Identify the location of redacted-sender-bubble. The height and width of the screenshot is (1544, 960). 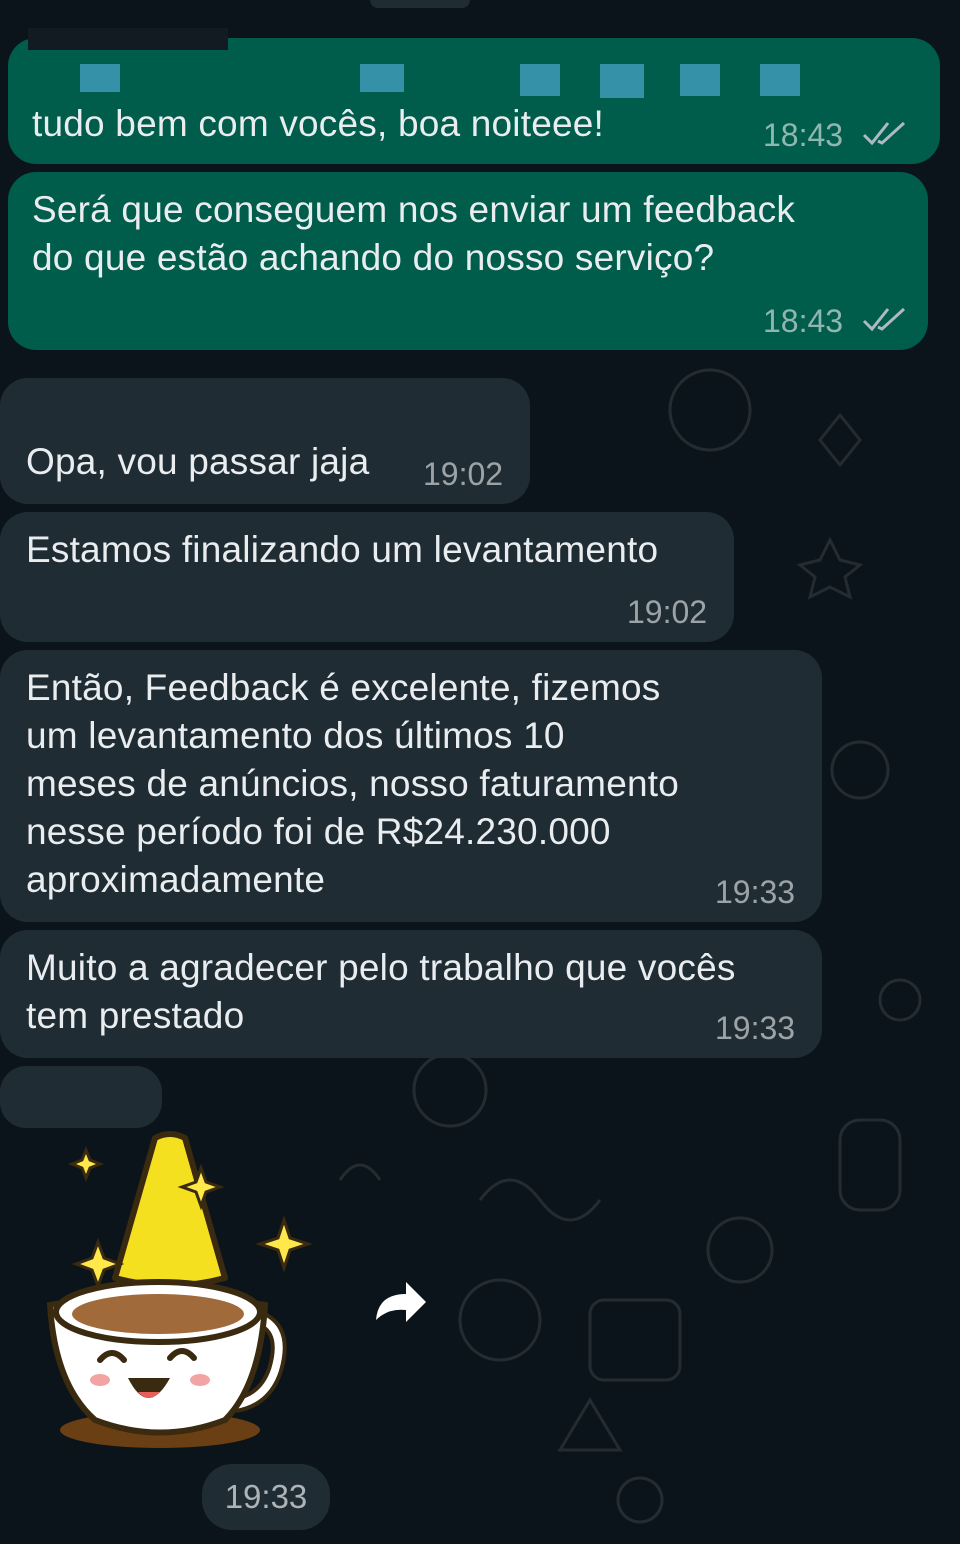
(81, 1097).